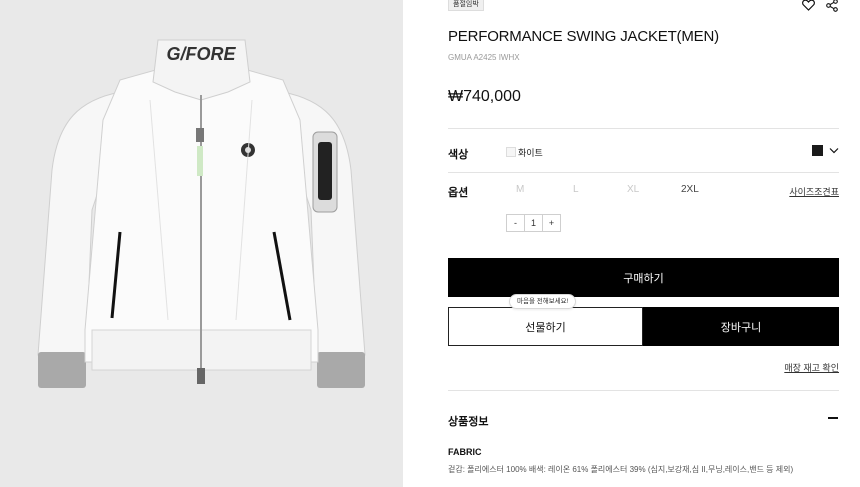 This screenshot has width=860, height=487. I want to click on color-name: 화이트, so click(530, 153).